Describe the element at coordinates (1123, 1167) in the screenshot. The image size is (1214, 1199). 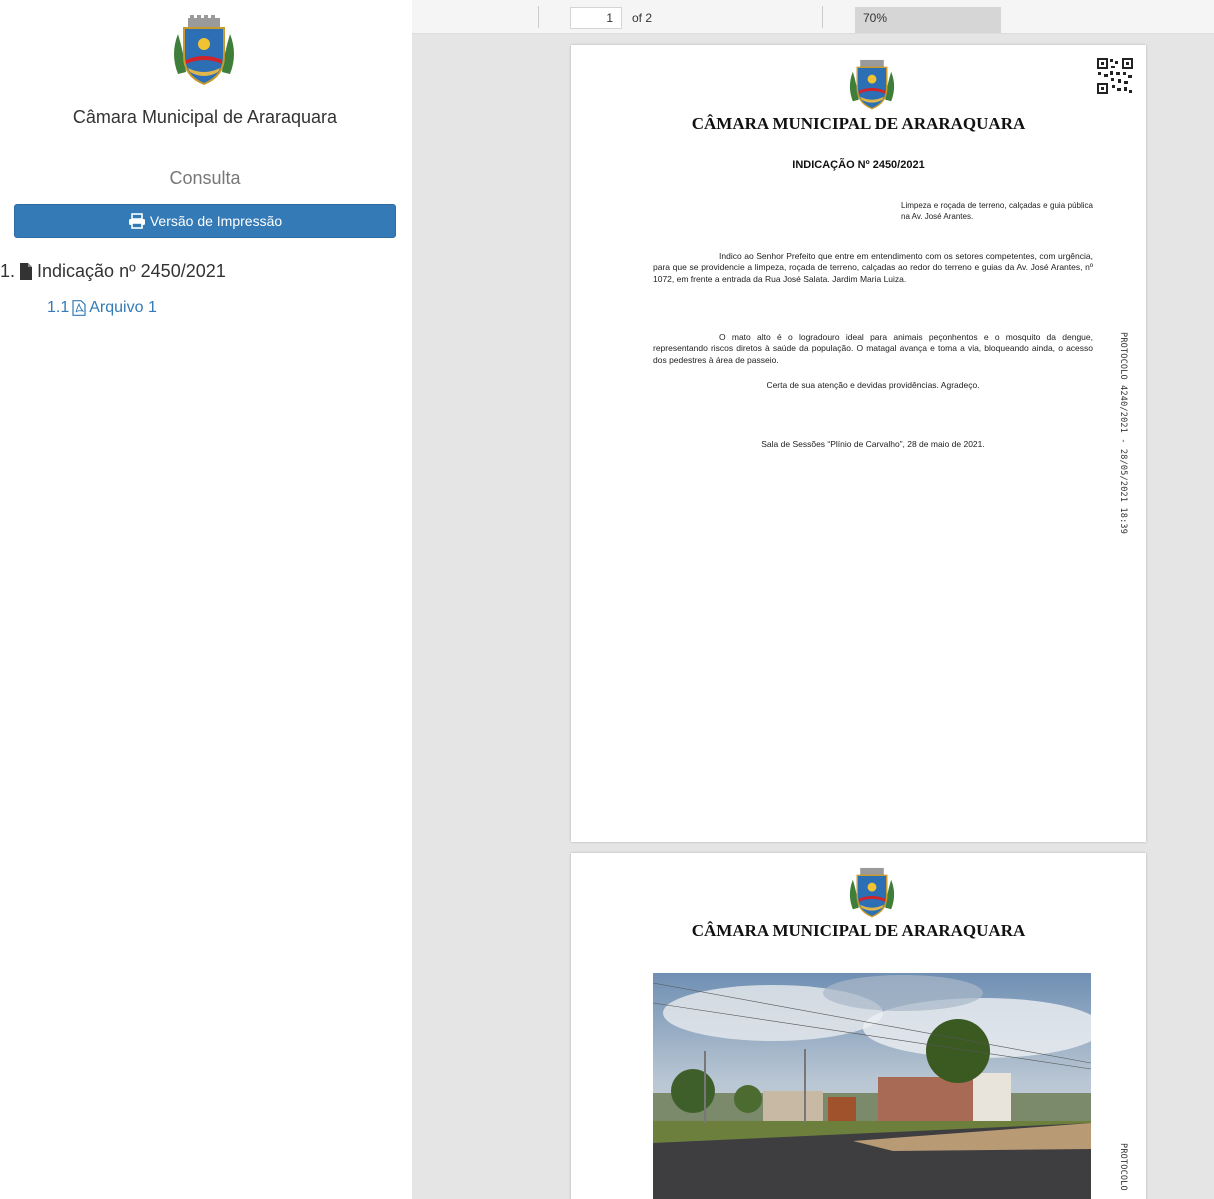
I see `protocol-stamp: PROTOCOLO` at that location.